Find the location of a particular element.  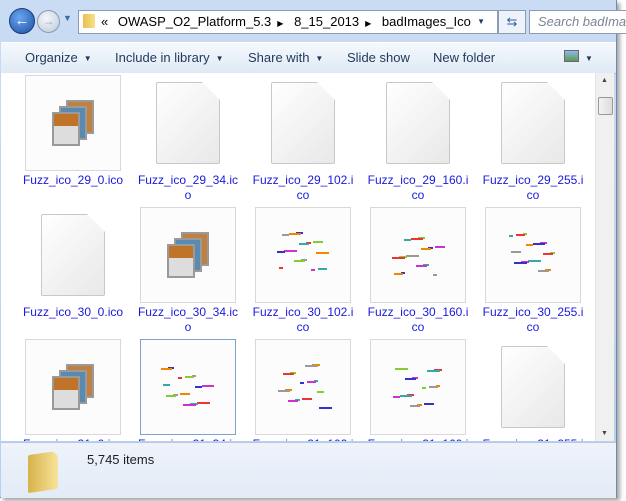

back-button: ← is located at coordinates (22, 21).